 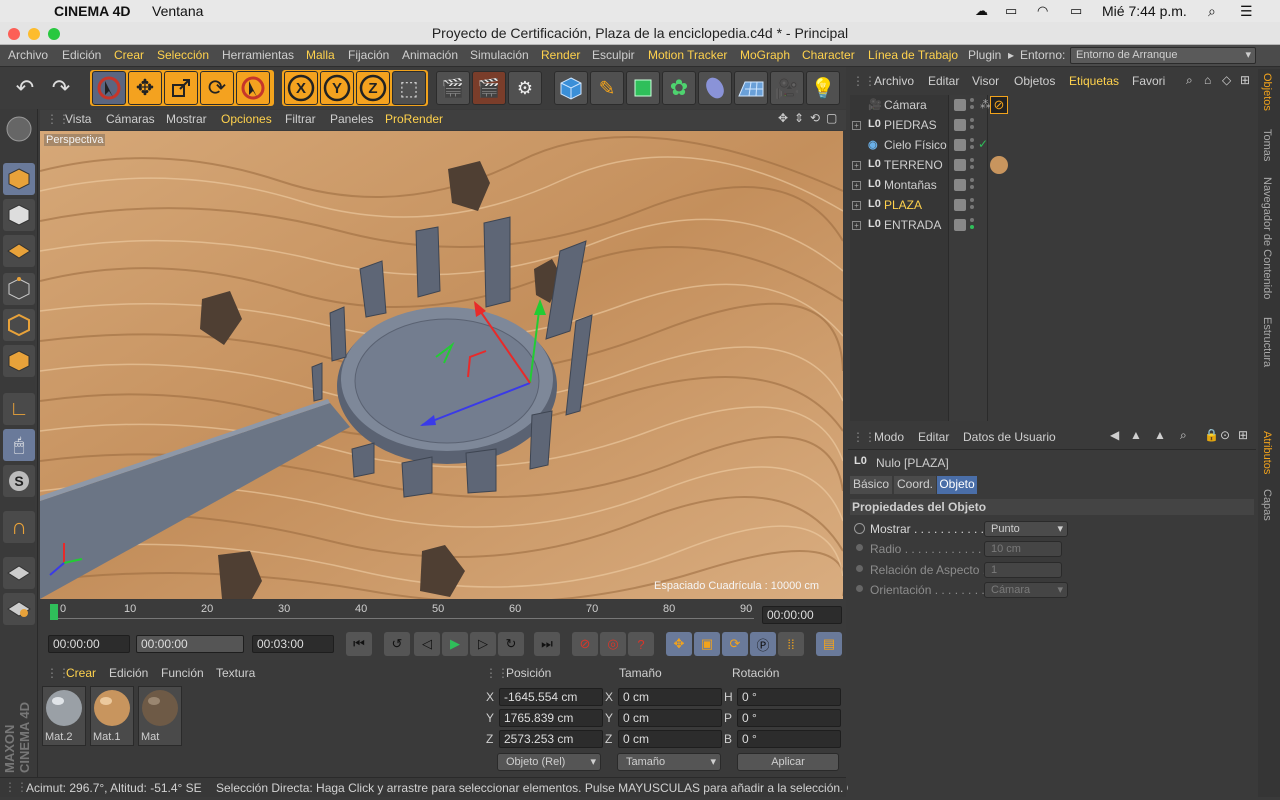 What do you see at coordinates (985, 81) in the screenshot?
I see `om-menu-visor: Visor` at bounding box center [985, 81].